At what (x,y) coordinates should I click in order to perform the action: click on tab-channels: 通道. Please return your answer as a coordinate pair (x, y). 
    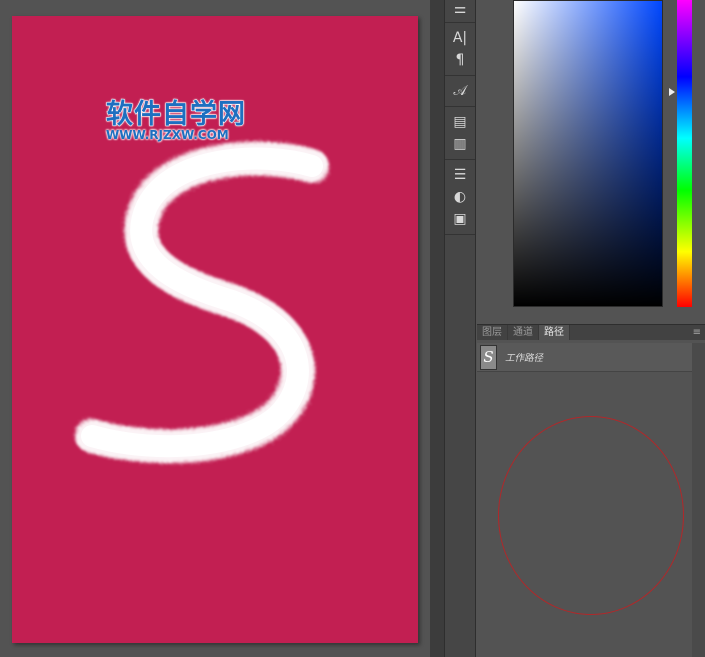
    Looking at the image, I should click on (523, 332).